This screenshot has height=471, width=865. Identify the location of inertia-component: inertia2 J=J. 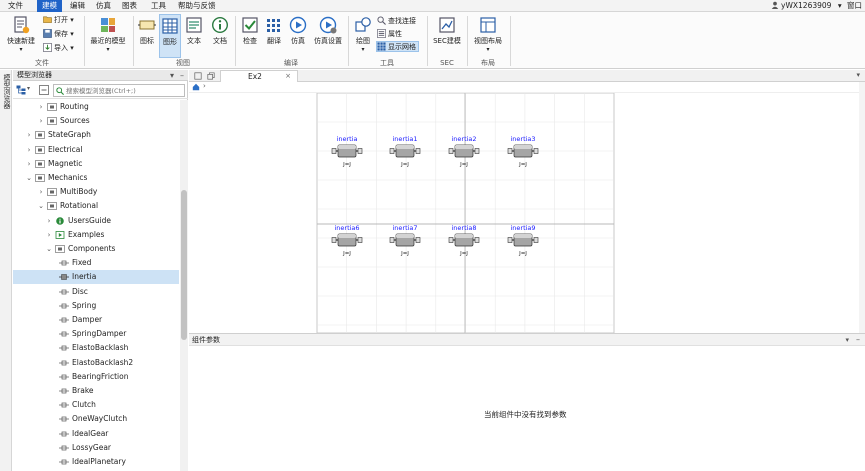
(464, 151).